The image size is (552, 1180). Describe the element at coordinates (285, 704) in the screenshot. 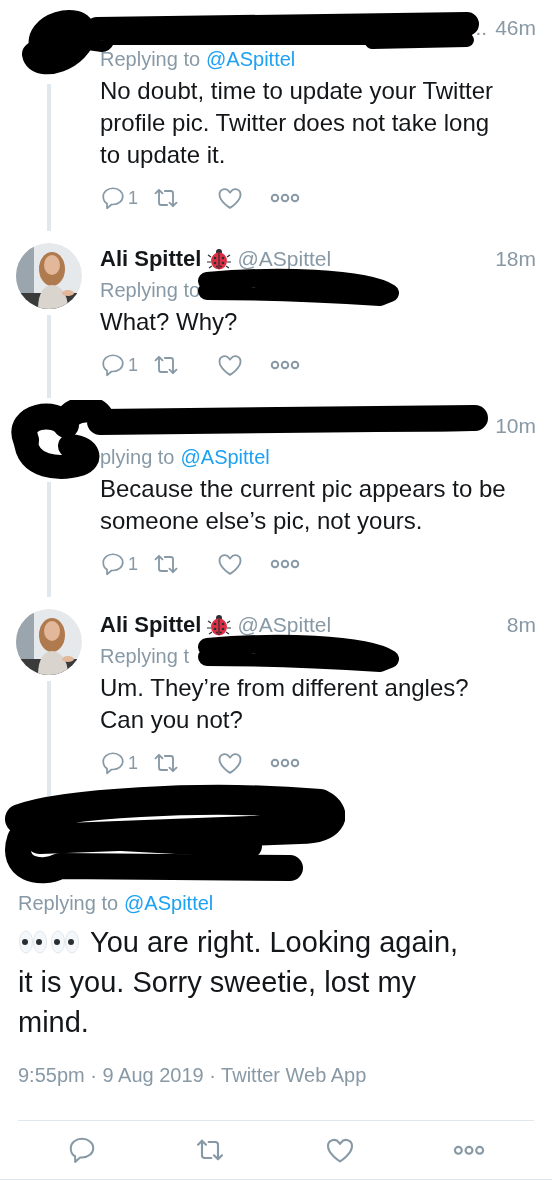

I see `tweet-text: Um. They’re from different angles? Can you not?` at that location.